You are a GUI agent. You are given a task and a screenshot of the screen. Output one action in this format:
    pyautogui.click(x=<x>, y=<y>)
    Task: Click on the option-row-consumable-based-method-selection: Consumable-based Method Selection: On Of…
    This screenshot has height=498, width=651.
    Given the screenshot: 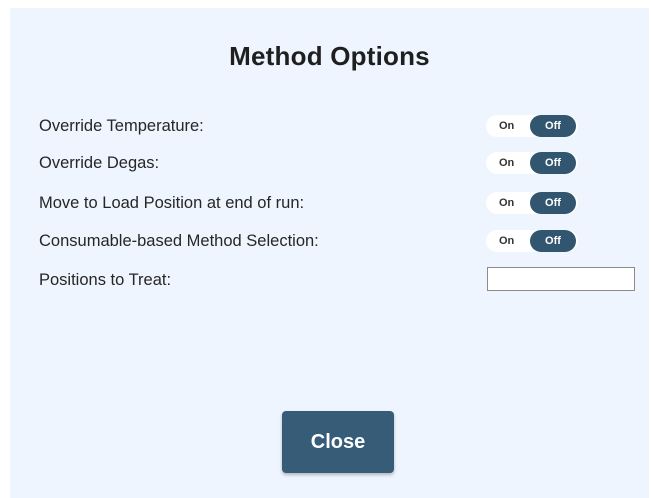 What is the action you would take?
    pyautogui.click(x=339, y=243)
    